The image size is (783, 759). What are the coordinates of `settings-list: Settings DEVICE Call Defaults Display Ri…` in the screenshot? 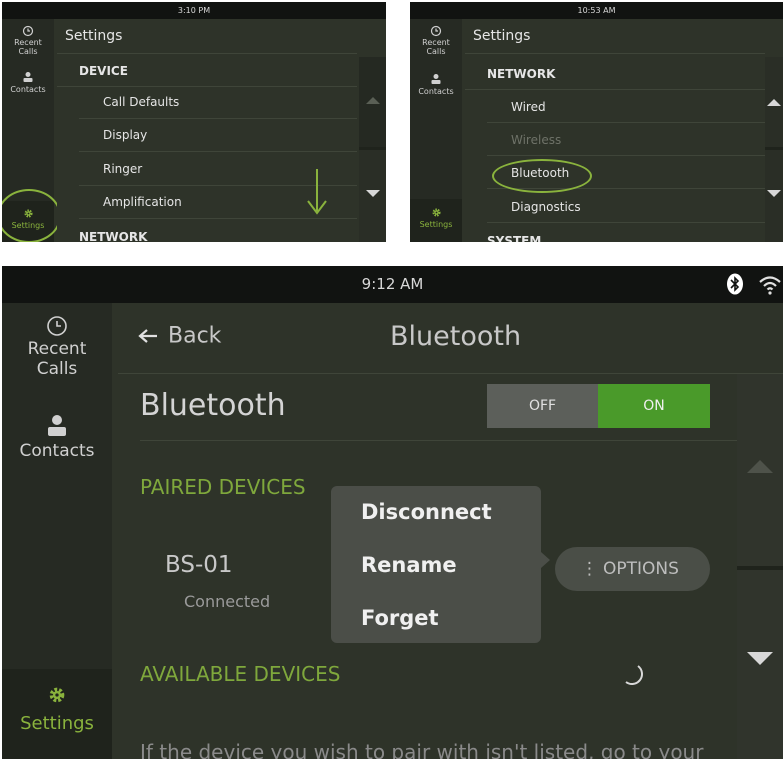 It's located at (207, 130).